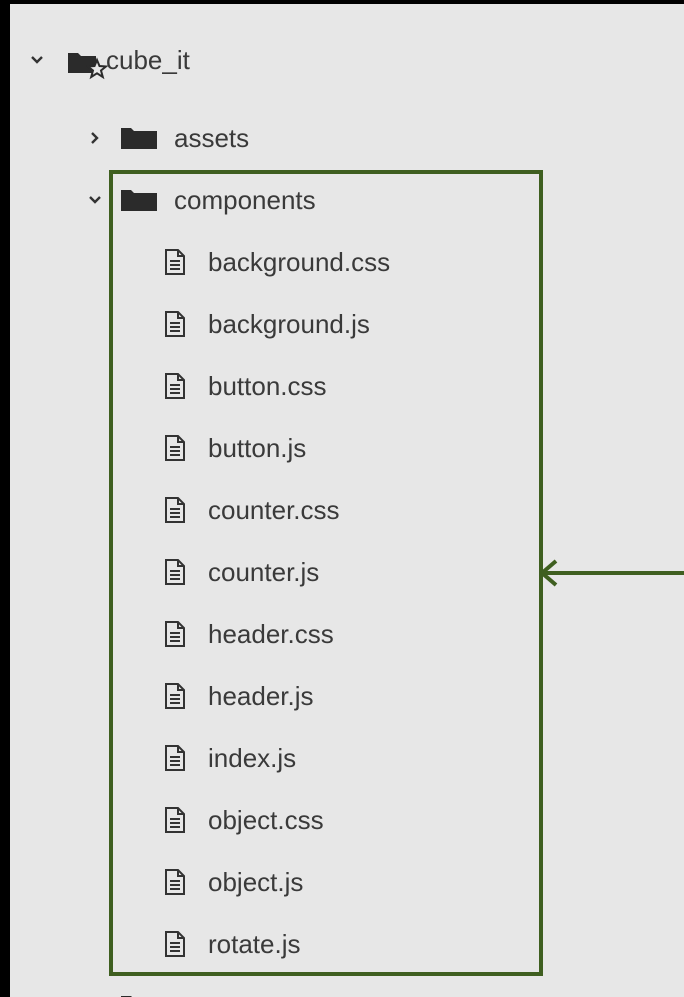  I want to click on file-name: button.js, so click(257, 447).